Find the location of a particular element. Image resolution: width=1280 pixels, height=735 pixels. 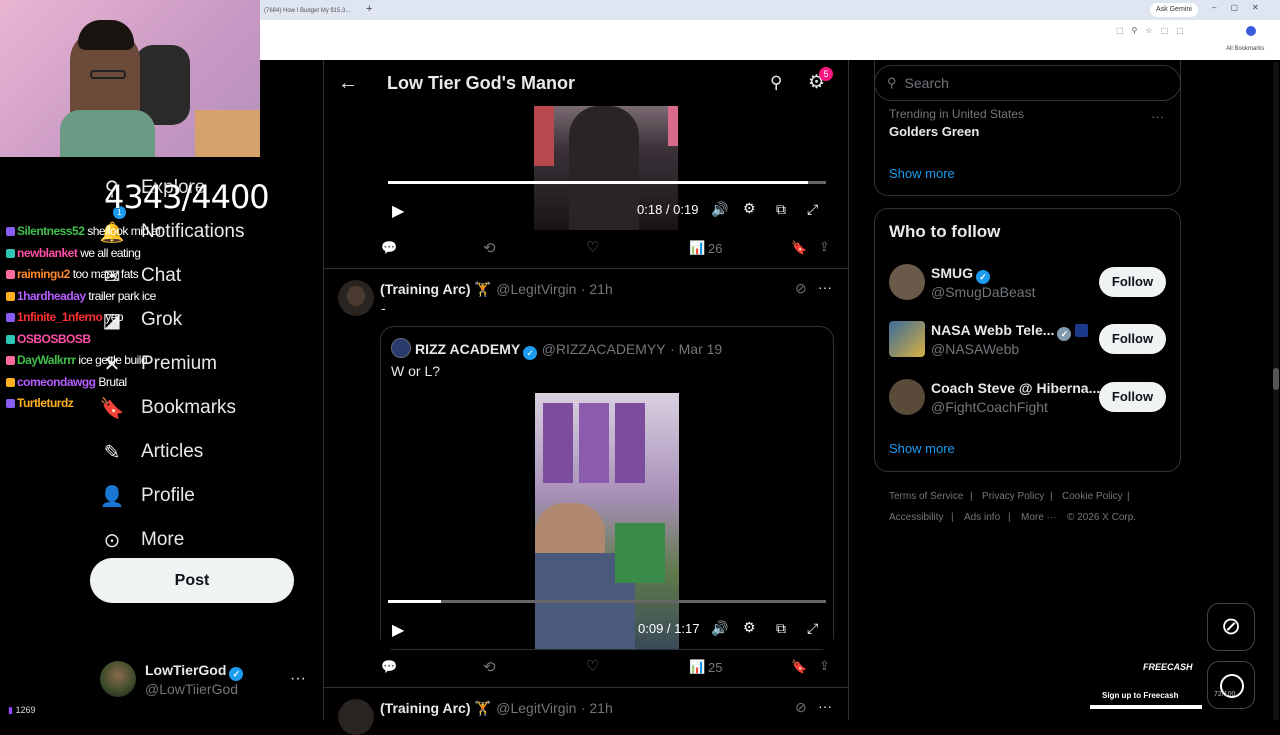

quote-time: · Mar 19 is located at coordinates (696, 349).